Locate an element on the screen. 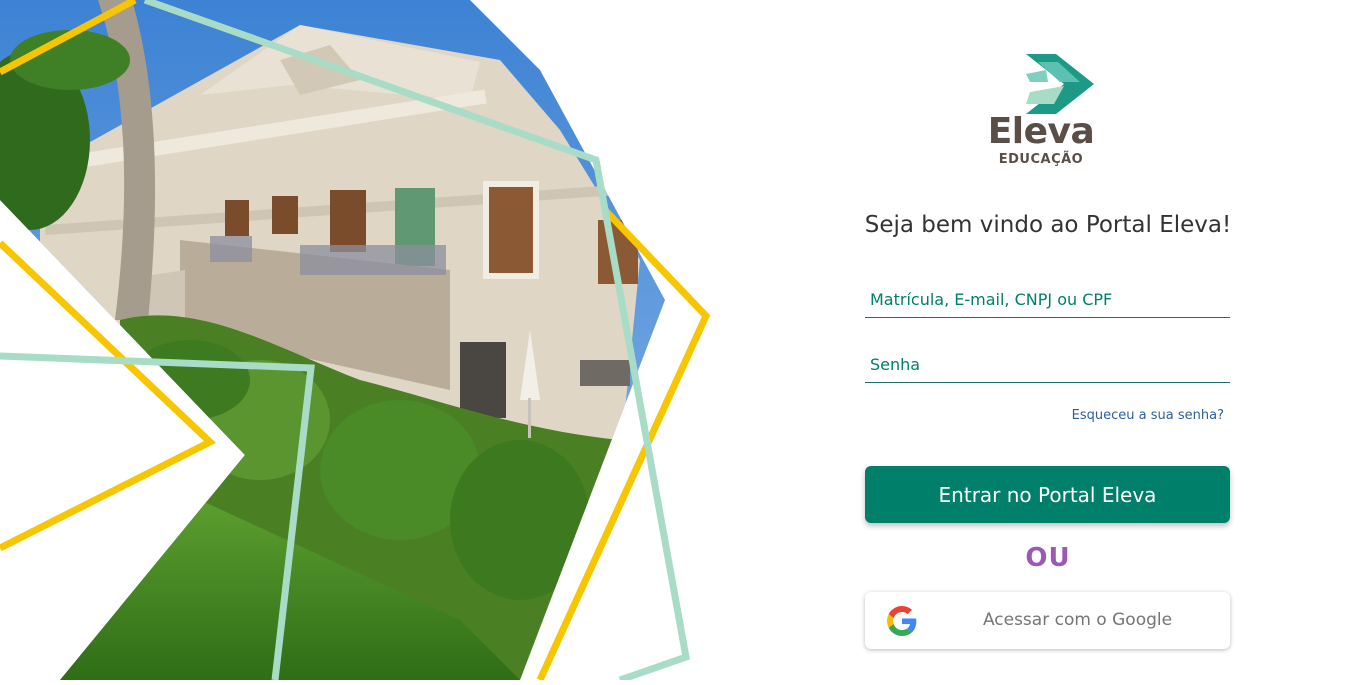  password-input is located at coordinates (1047, 365).